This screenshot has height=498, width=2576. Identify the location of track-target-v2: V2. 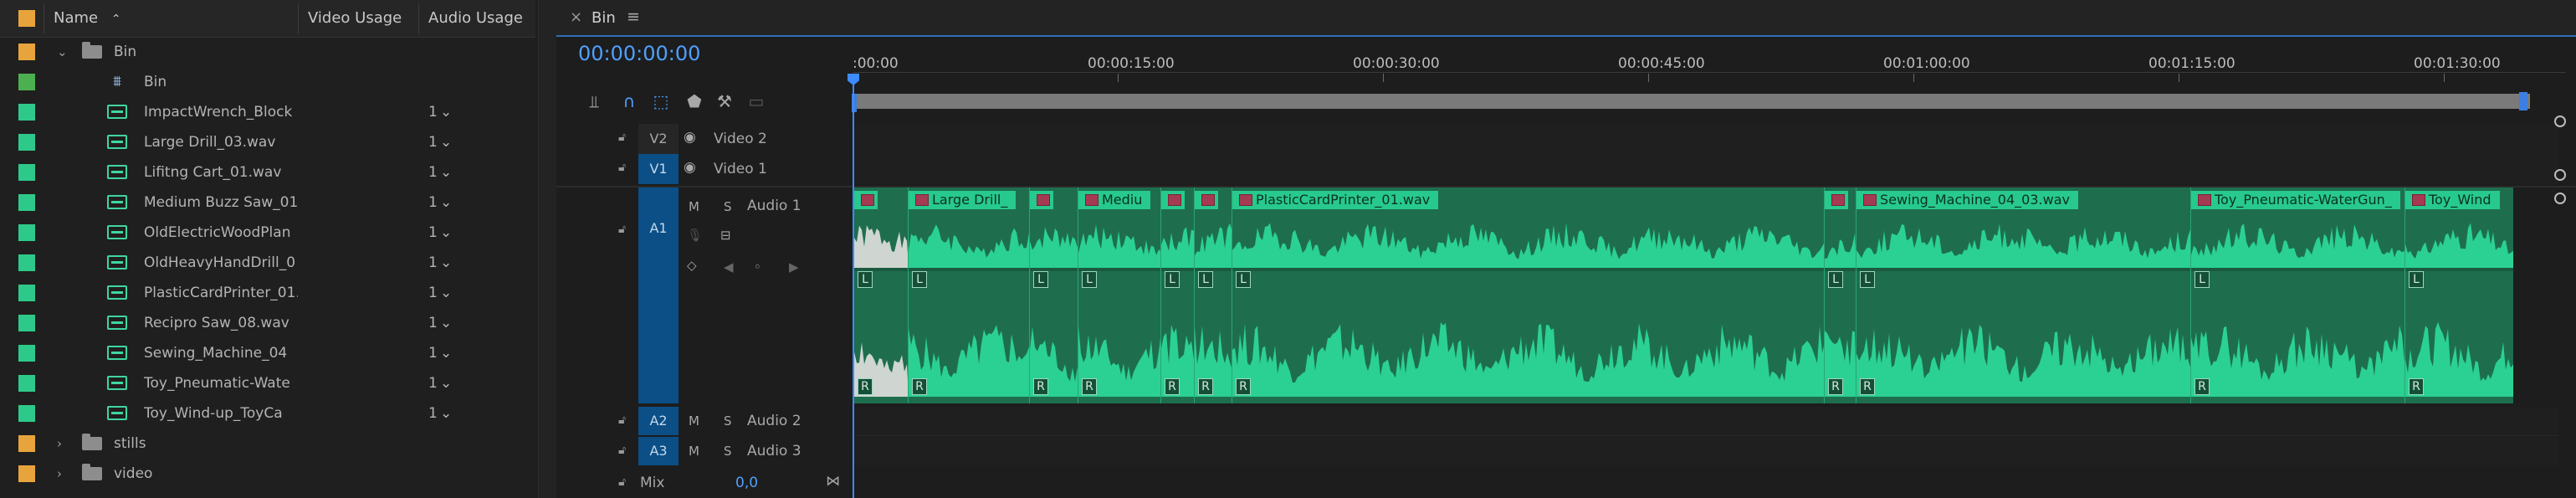
(659, 139).